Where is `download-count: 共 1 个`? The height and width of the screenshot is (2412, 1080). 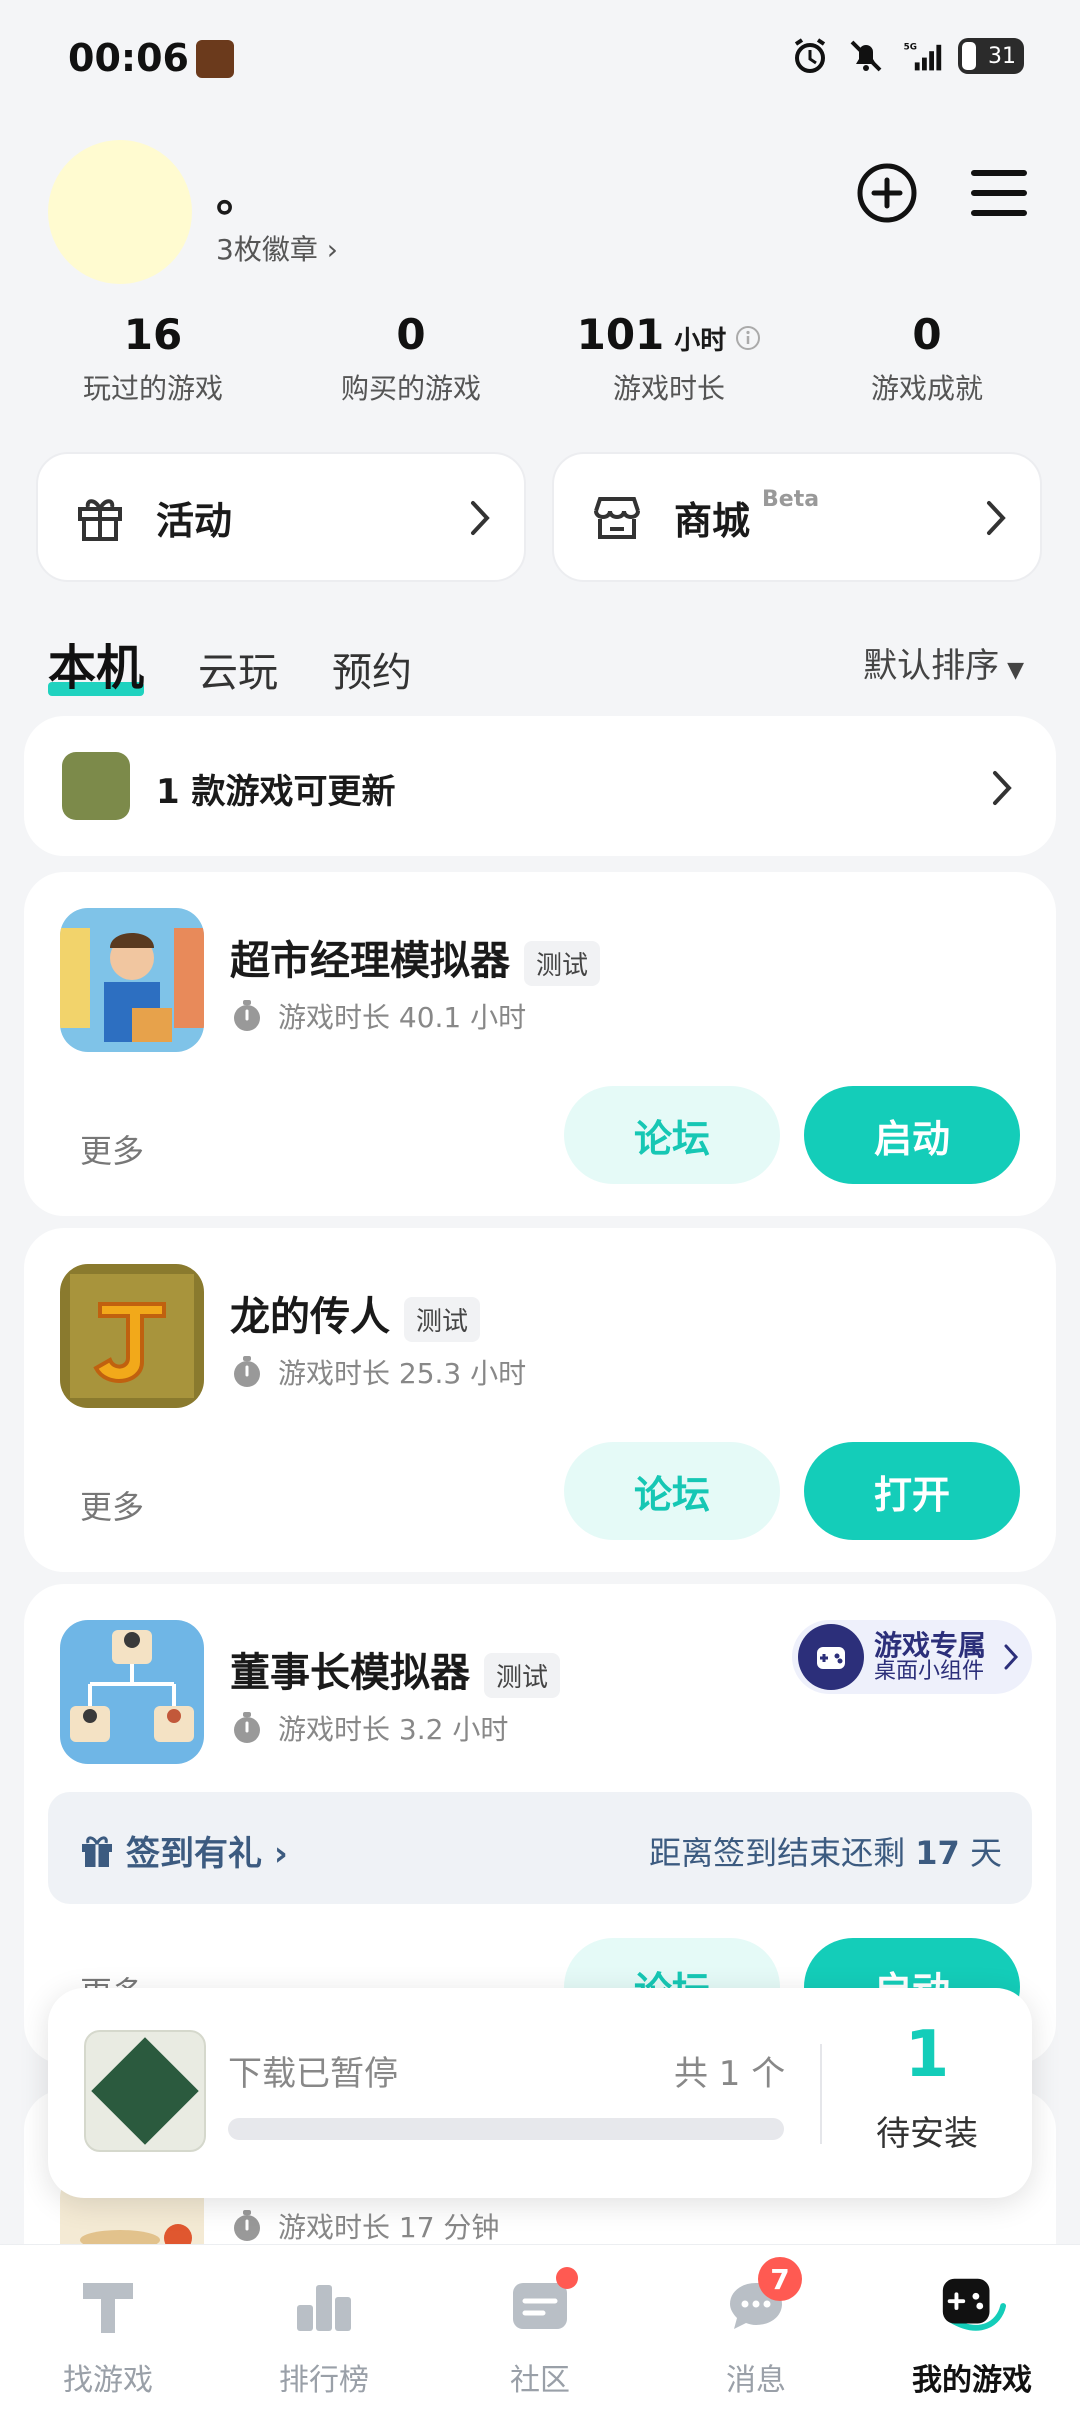 download-count: 共 1 个 is located at coordinates (730, 2074).